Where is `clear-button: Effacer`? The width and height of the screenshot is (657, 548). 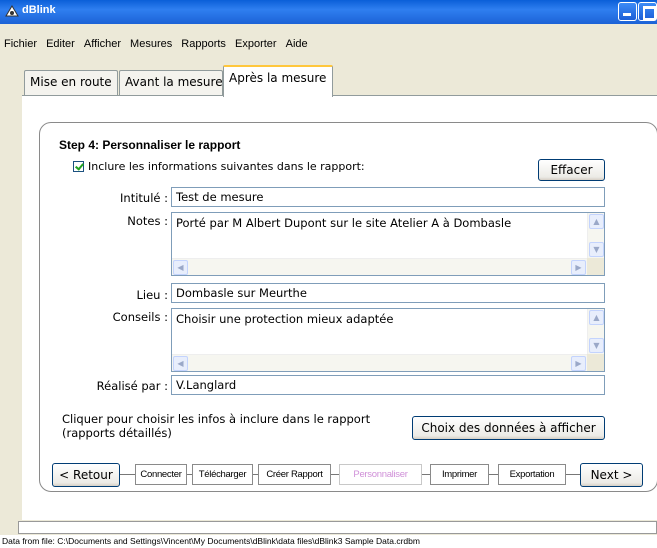 clear-button: Effacer is located at coordinates (571, 170).